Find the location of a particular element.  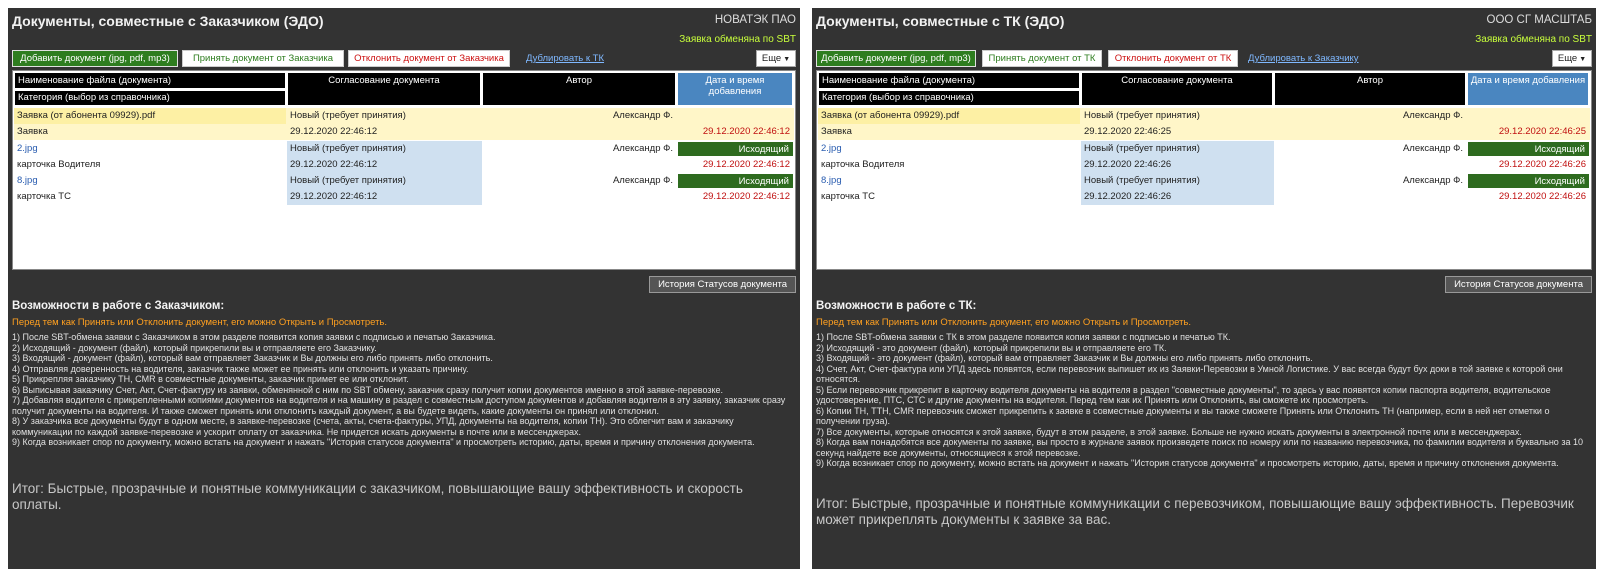

duplicate-link: Дублировать к Заказчику is located at coordinates (1303, 58).